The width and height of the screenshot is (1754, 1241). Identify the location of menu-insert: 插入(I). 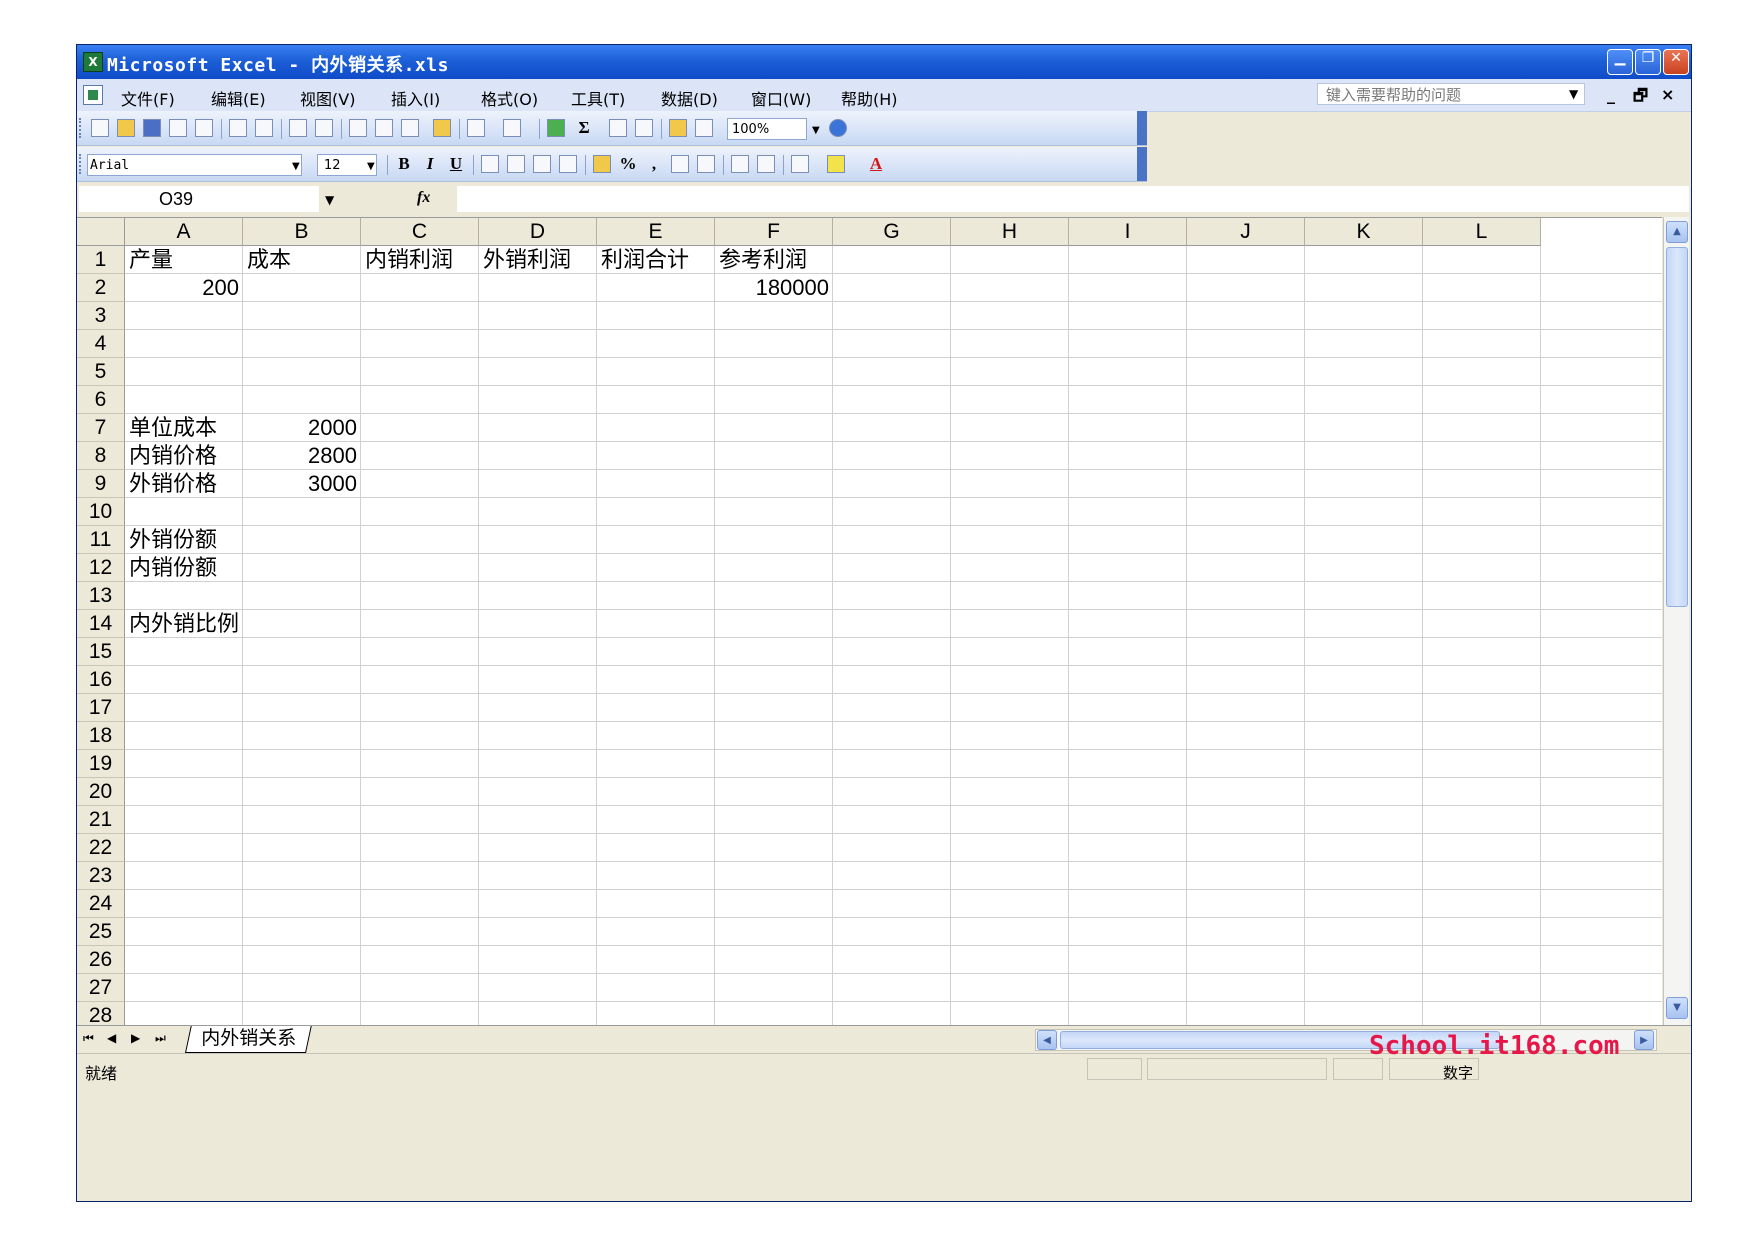
(415, 98).